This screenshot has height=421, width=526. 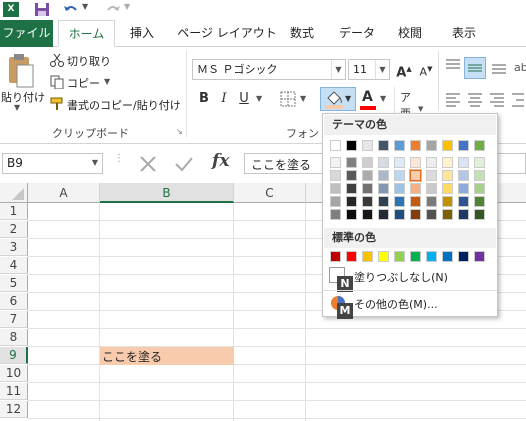 I want to click on column-header-c: C, so click(x=270, y=193).